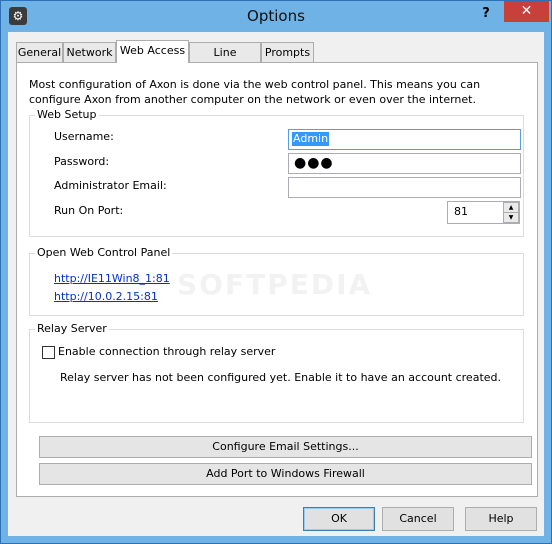  Describe the element at coordinates (106, 296) in the screenshot. I see `control-panel-link-ip: http://10.0.2.15:81` at that location.